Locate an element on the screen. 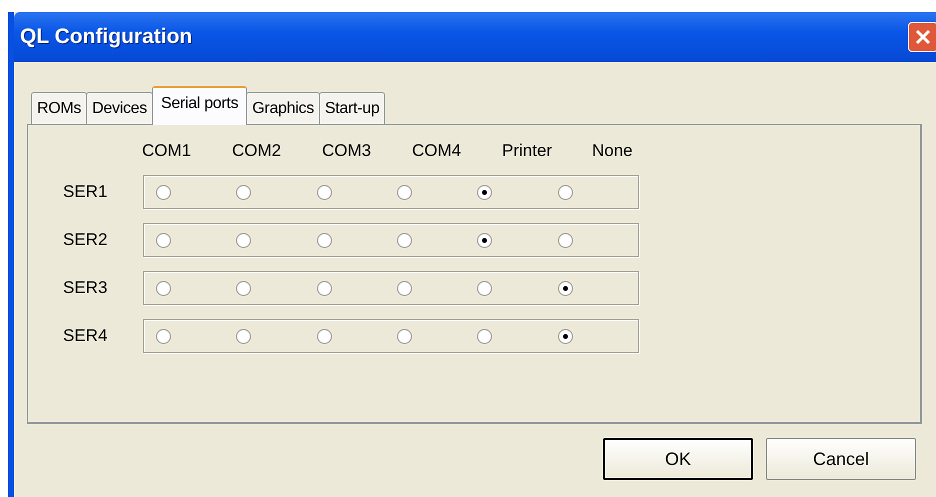 The image size is (936, 497). row-label: SER4 is located at coordinates (85, 335).